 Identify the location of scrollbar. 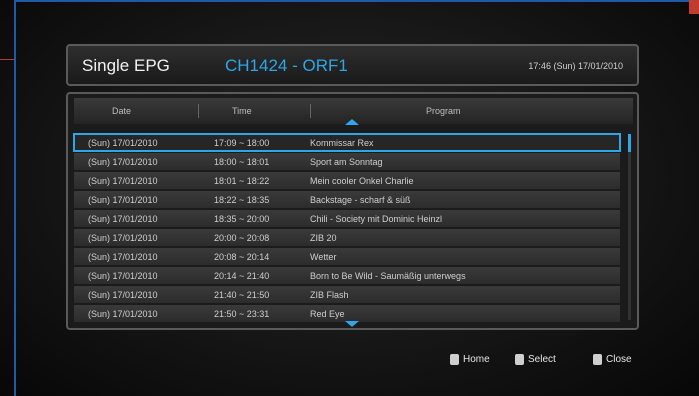
(629, 227).